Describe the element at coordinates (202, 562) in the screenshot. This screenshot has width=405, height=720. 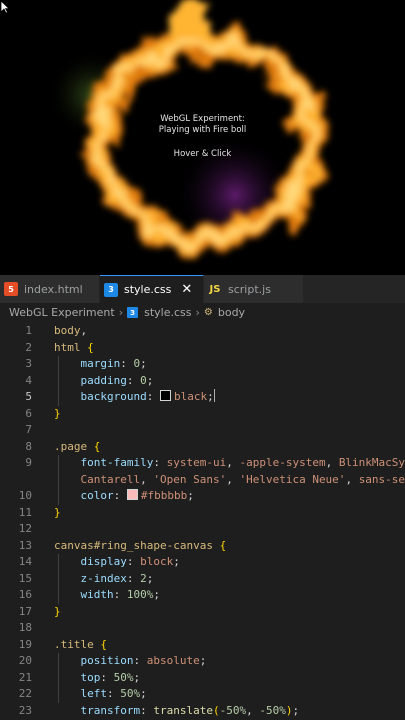
I see `code-line: 14 display: block;` at that location.